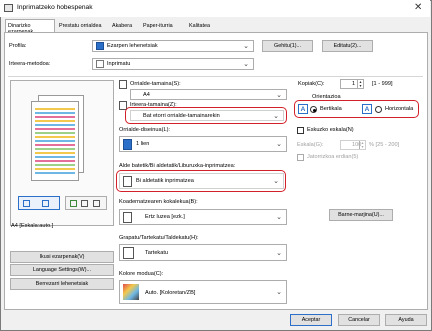  Describe the element at coordinates (418, 7) in the screenshot. I see `close-icon: ✕` at that location.